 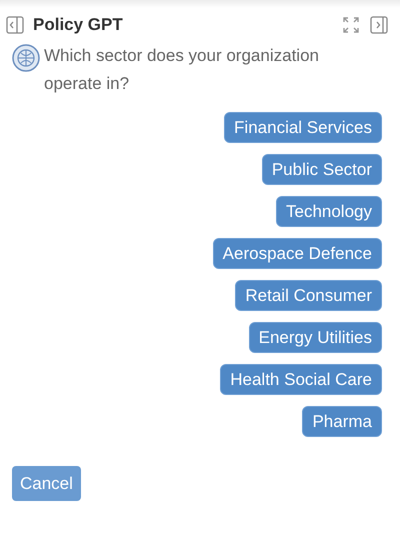 I want to click on cancel-button: Cancel, so click(x=46, y=483).